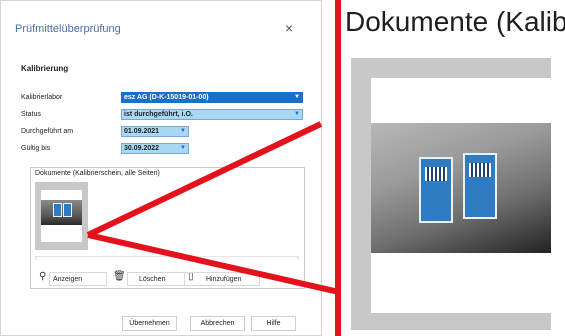 The height and width of the screenshot is (336, 565). I want to click on documents-label: Dokumente (Kalibrierschein, alle Seiten), so click(97, 173).